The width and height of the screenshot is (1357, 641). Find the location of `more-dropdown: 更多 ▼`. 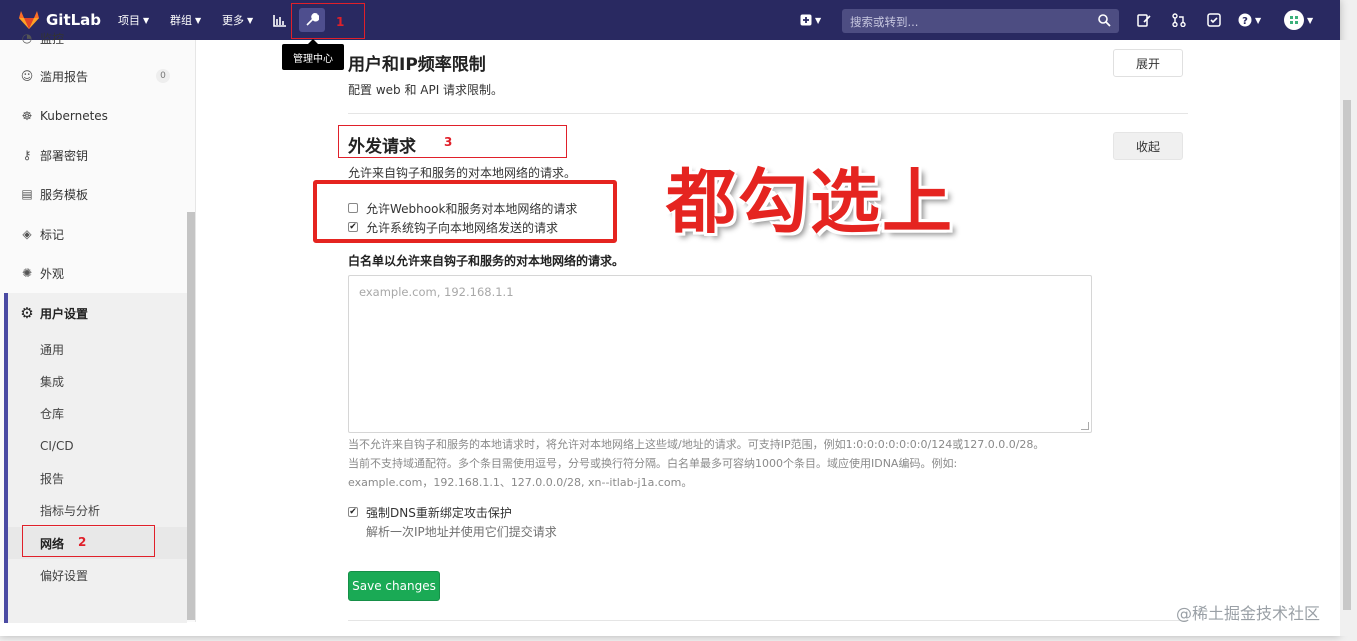

more-dropdown: 更多 ▼ is located at coordinates (237, 20).